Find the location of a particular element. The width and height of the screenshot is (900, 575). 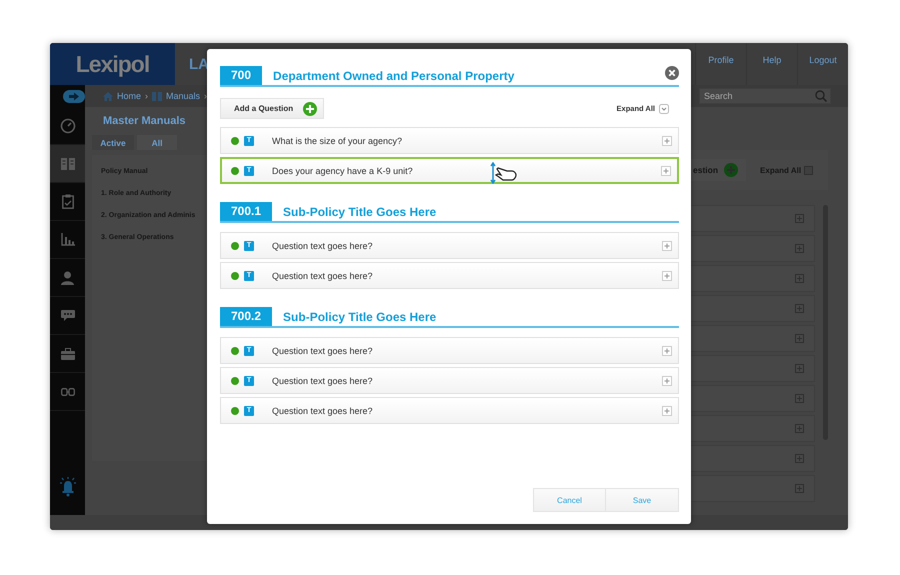

link-icon is located at coordinates (67, 392).